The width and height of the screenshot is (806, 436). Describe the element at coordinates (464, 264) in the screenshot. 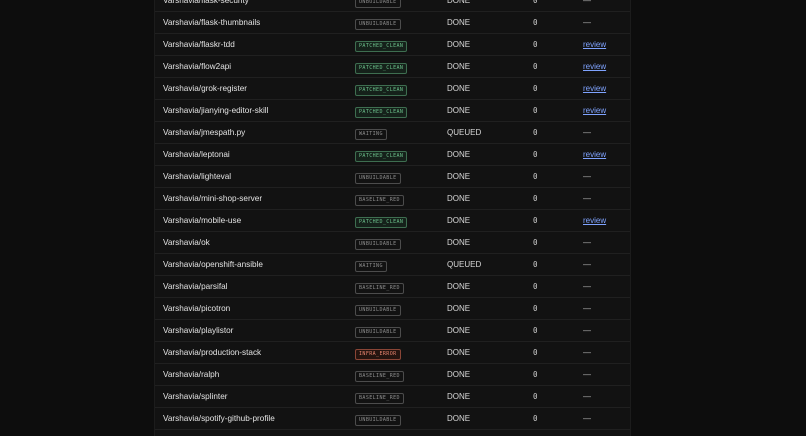

I see `job-status: QUEUED` at that location.